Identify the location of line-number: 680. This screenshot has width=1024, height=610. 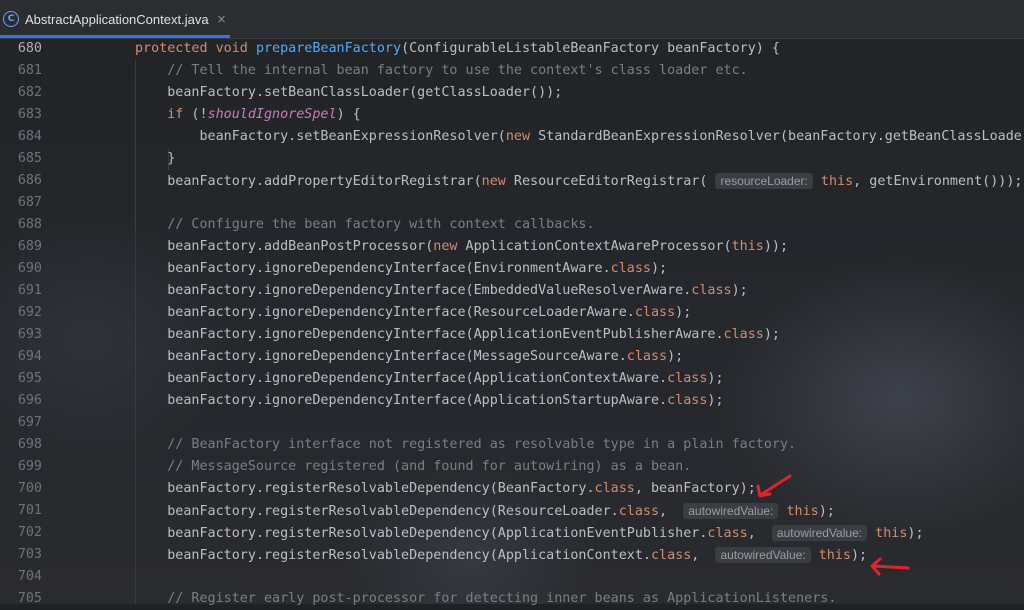
(29, 48).